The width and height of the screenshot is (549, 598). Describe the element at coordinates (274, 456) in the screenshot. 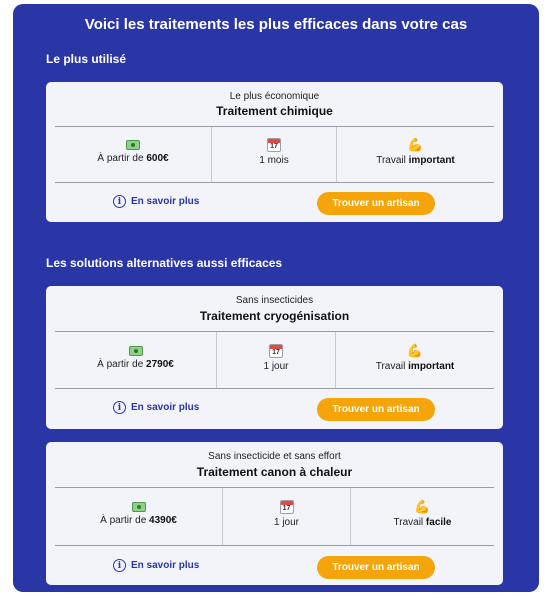

I see `card-subtitle: Sans insecticide et sans effort` at that location.